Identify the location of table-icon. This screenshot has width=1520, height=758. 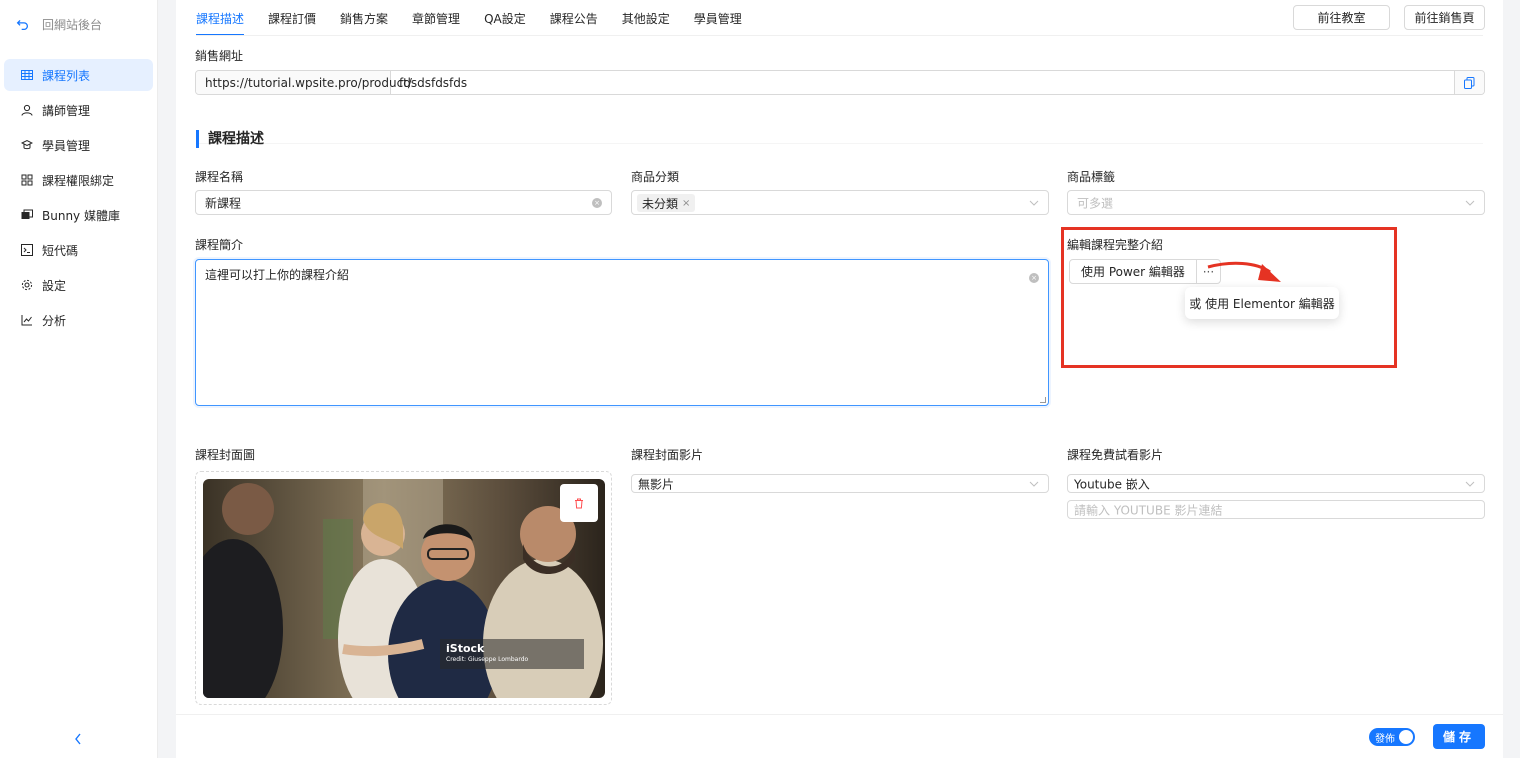
(27, 75).